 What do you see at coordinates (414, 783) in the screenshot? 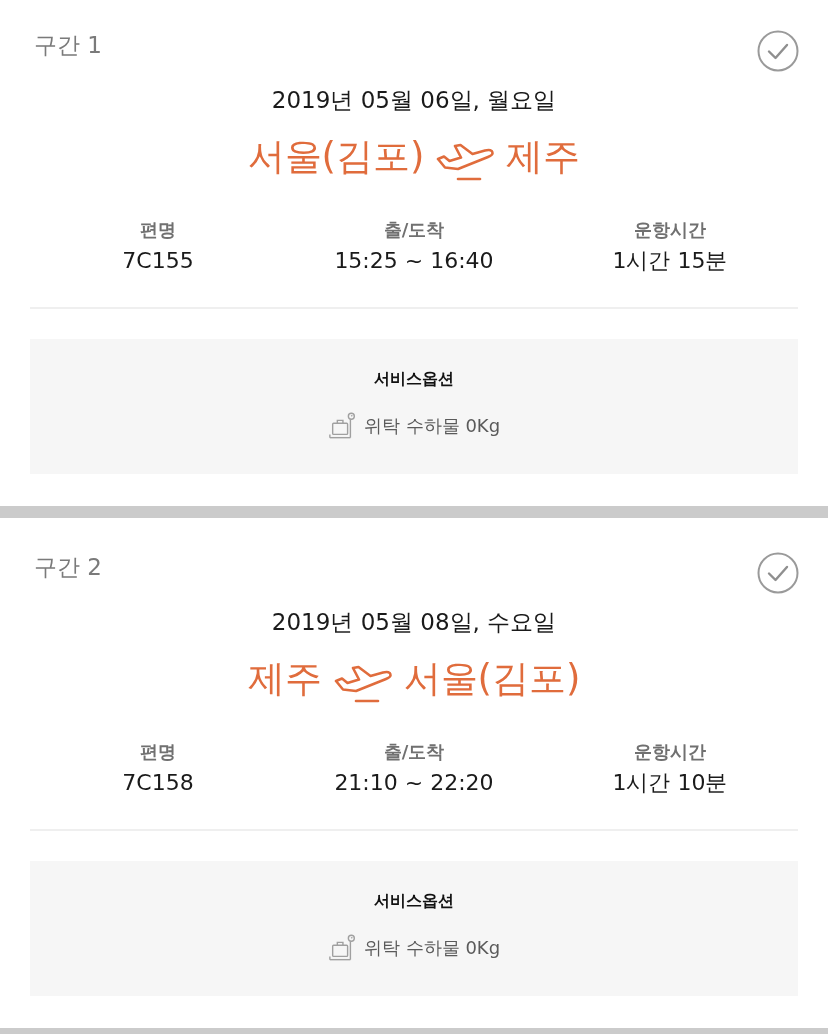
I see `detail-value: 21:10 ~ 22:20` at bounding box center [414, 783].